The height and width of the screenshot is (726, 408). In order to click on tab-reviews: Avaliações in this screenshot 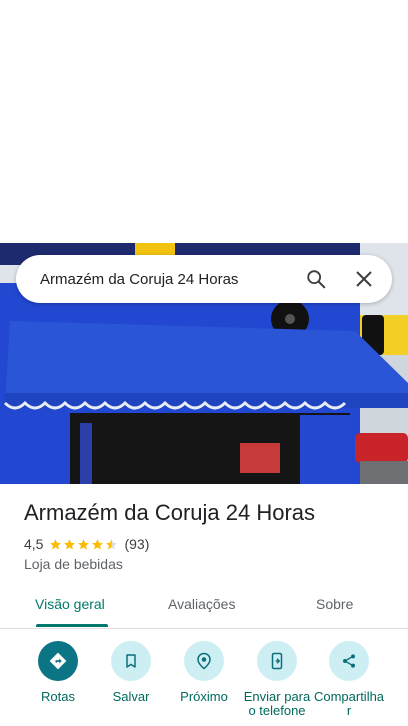, I will do `click(201, 604)`.